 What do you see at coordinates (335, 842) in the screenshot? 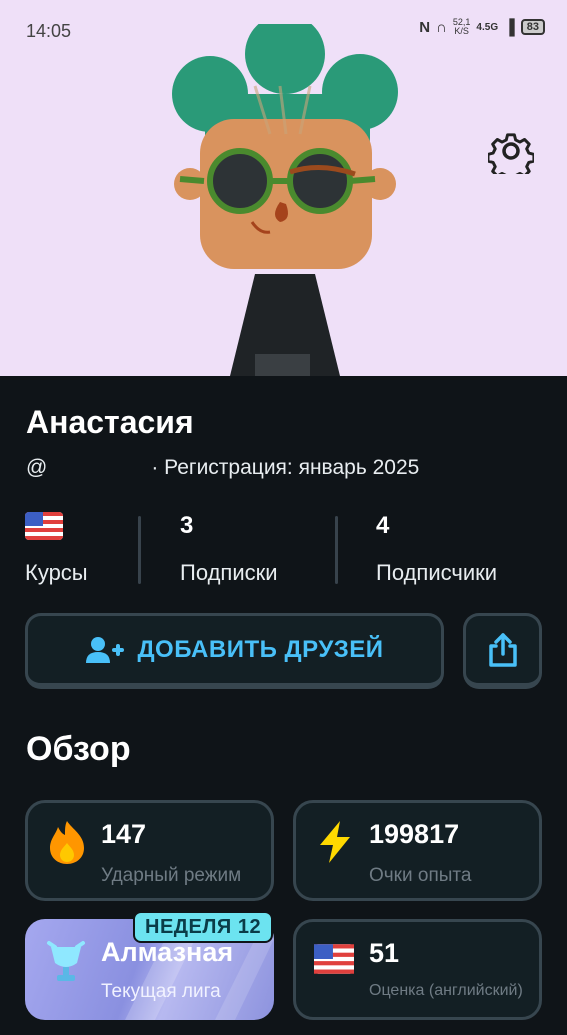
I see `lightning-icon` at bounding box center [335, 842].